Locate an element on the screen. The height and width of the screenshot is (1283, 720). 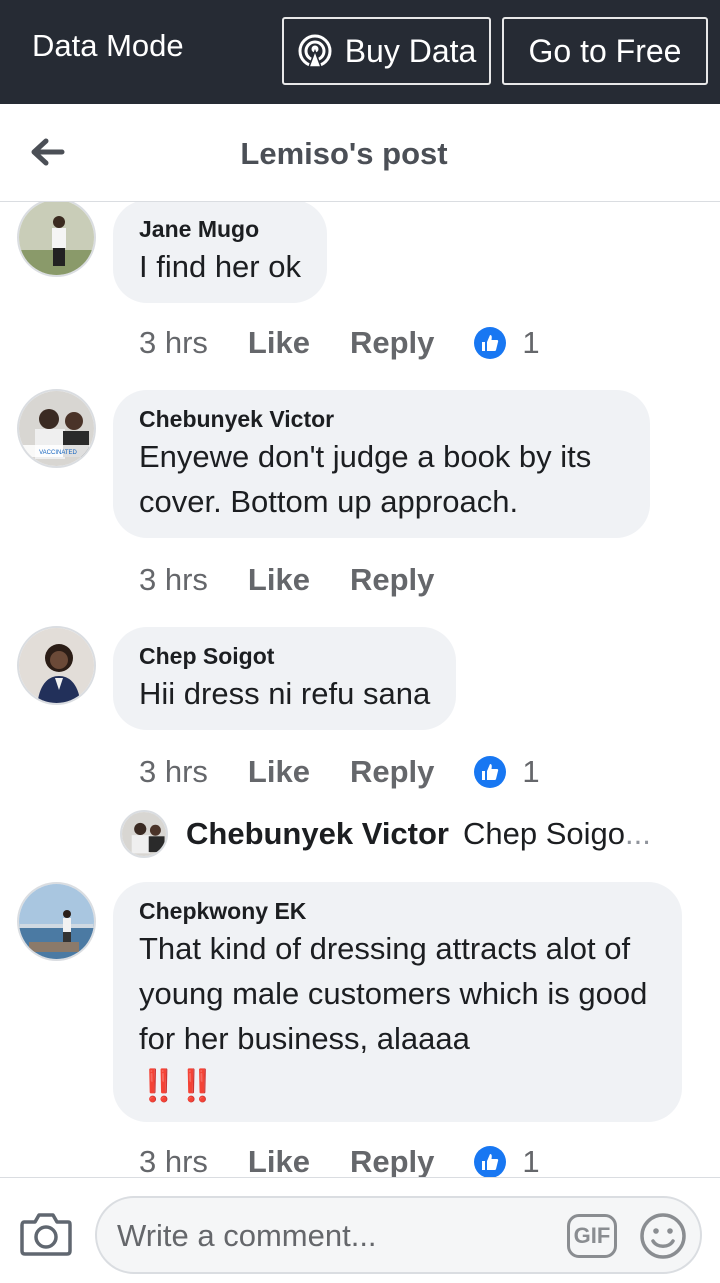
buy-data-label: Buy Data is located at coordinates (410, 50).